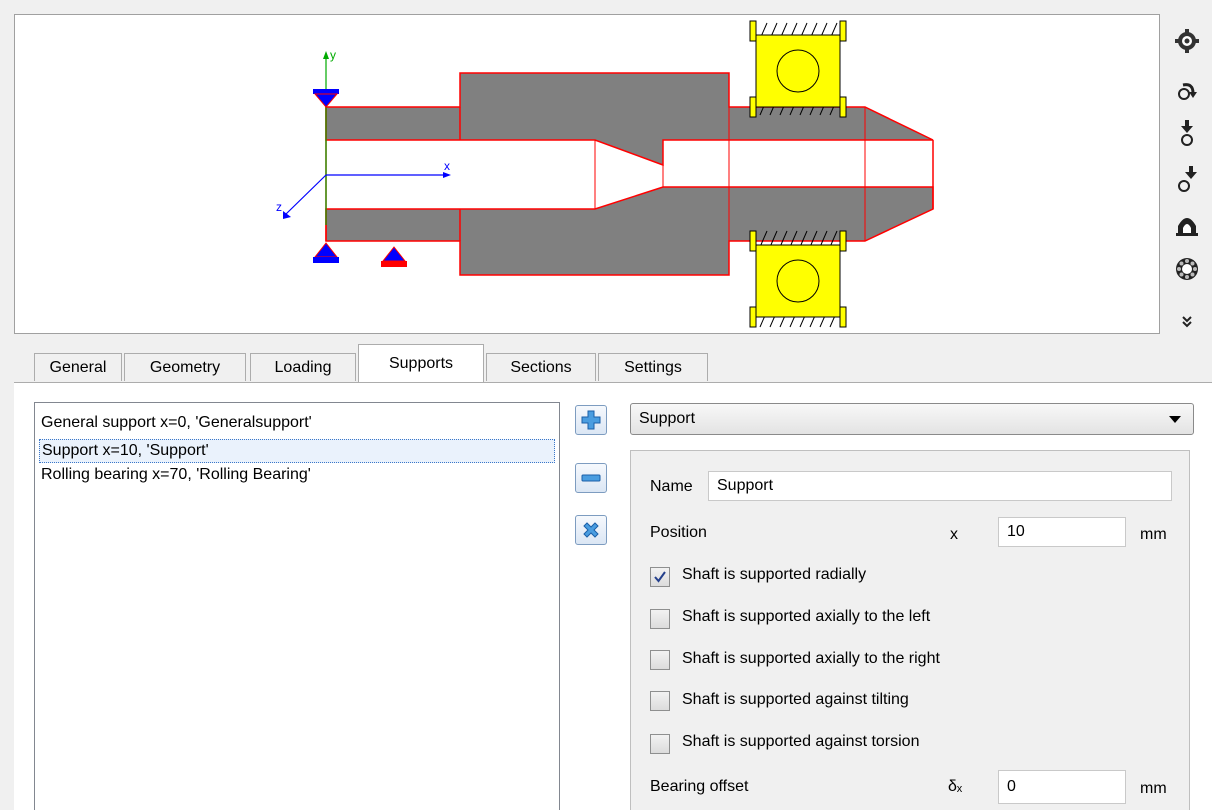 Image resolution: width=1212 pixels, height=810 pixels. What do you see at coordinates (954, 534) in the screenshot?
I see `position-symbol: x` at bounding box center [954, 534].